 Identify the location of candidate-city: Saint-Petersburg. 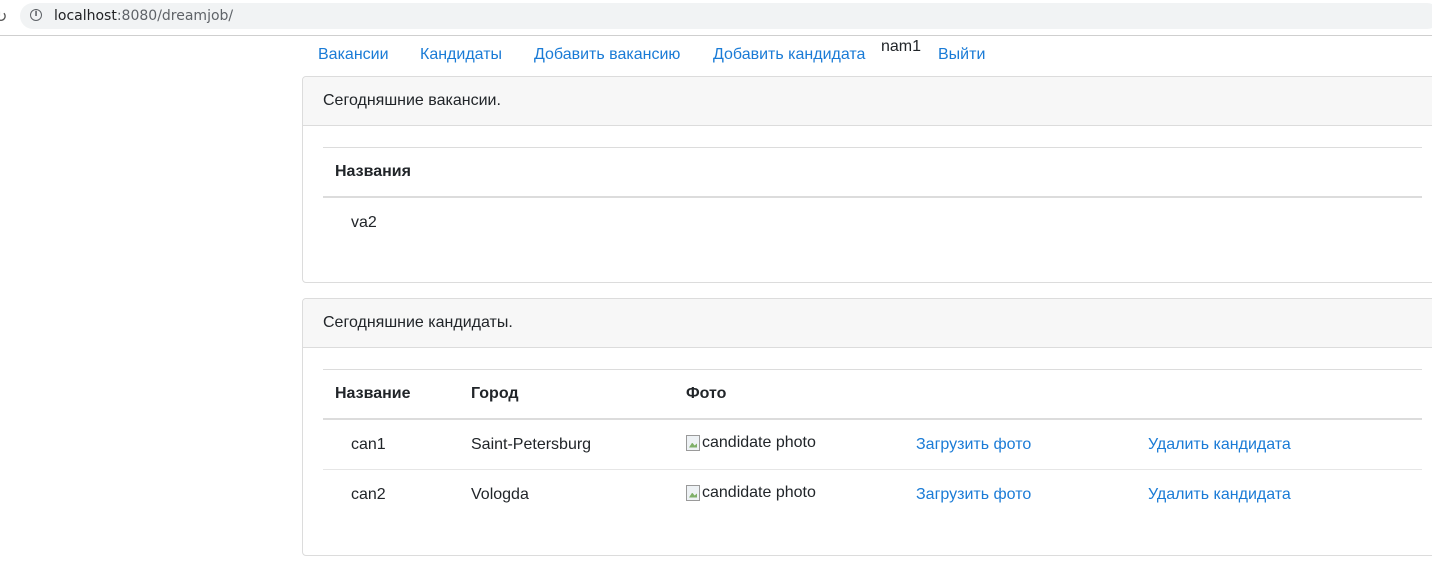
(578, 444).